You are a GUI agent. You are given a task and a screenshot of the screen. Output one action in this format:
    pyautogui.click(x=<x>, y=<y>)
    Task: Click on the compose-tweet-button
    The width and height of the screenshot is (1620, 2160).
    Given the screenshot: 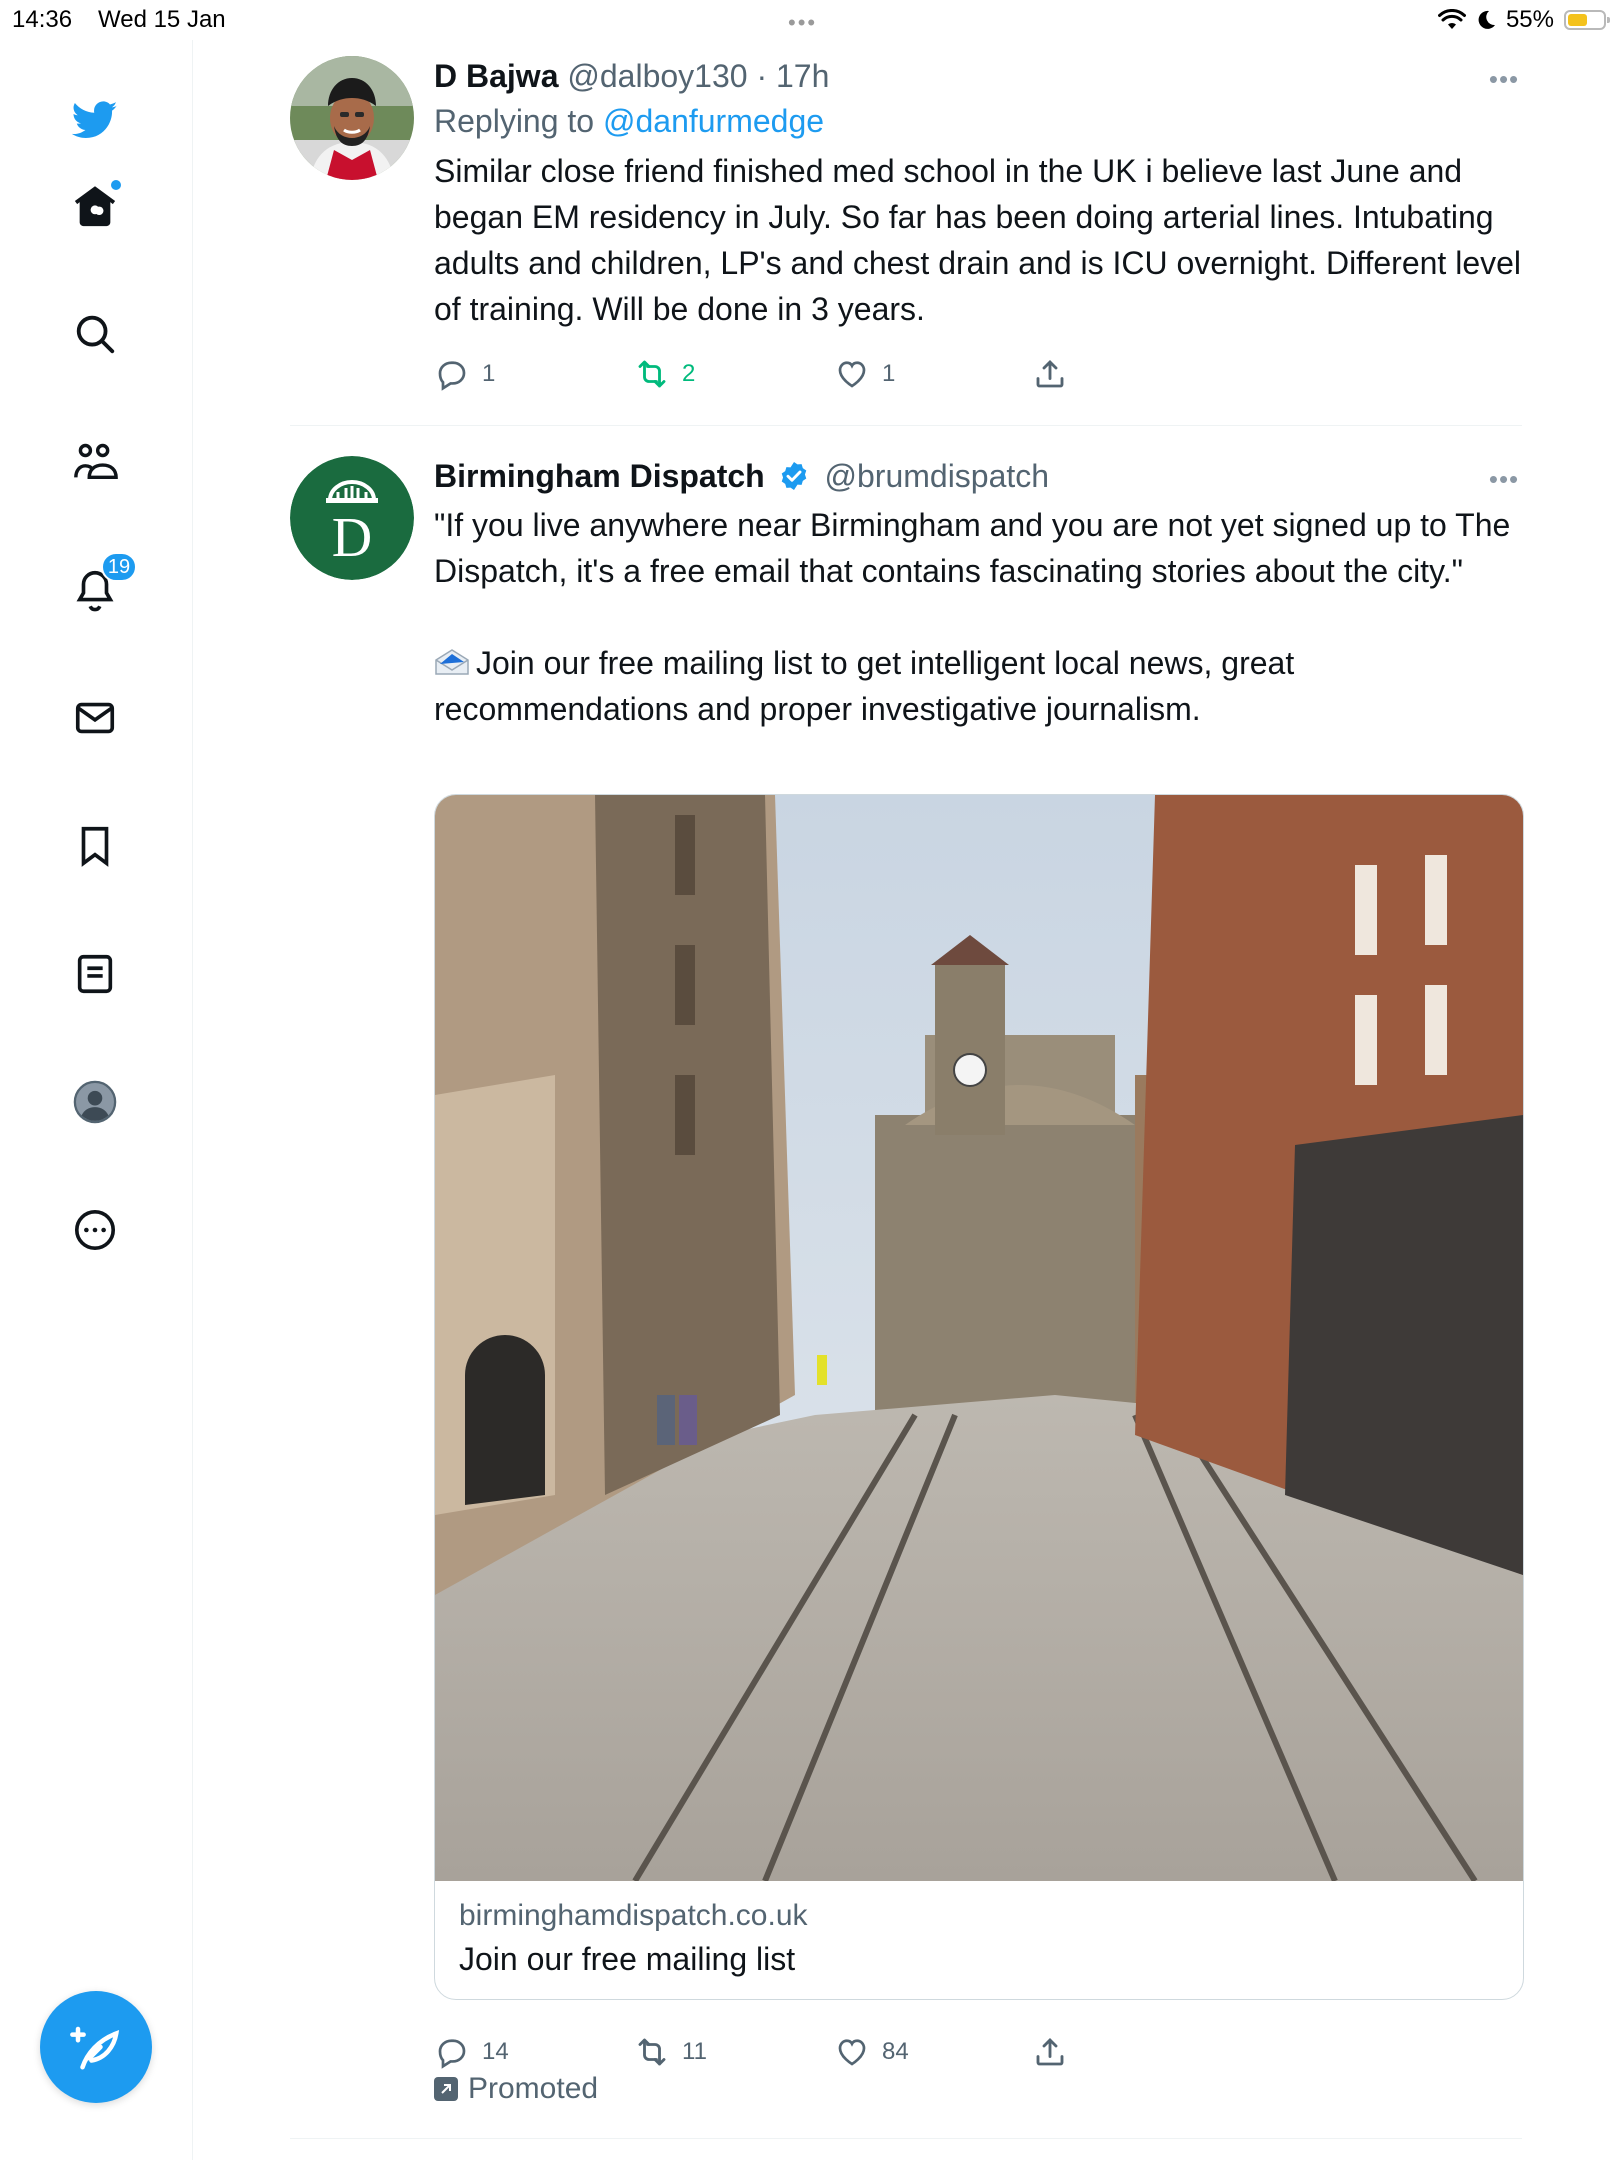 What is the action you would take?
    pyautogui.click(x=96, y=2047)
    